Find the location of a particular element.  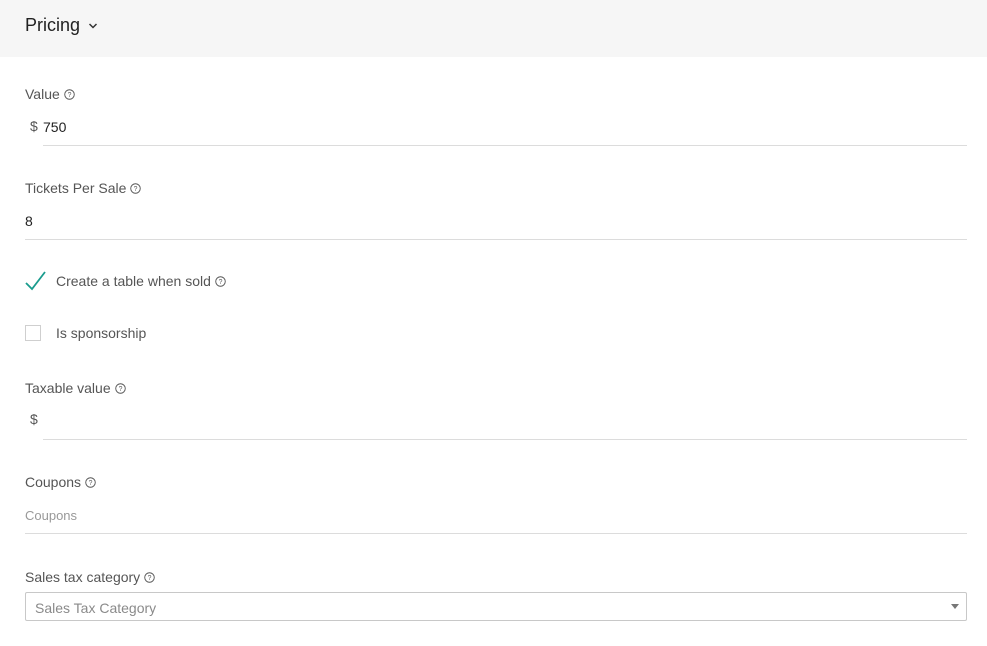

dropdown-arrow-icon is located at coordinates (955, 606).